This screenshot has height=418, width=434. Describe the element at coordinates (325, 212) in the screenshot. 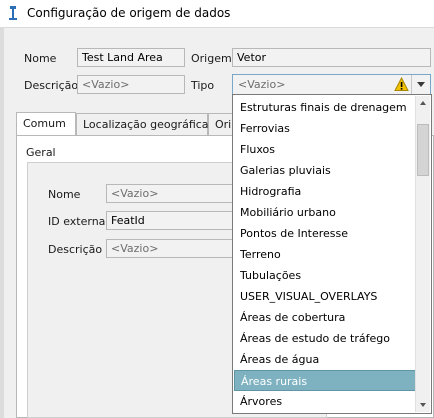

I see `dropdown-item: Mobiliário urbano` at that location.